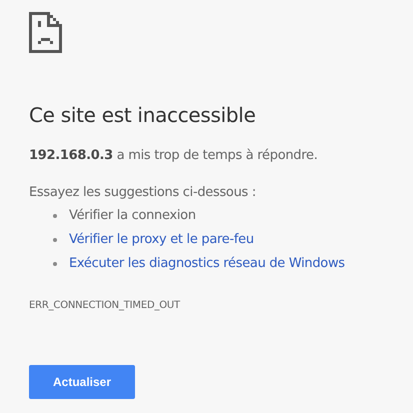 Image resolution: width=413 pixels, height=413 pixels. I want to click on suggestions-intro: Essayez les suggestions ci-dessous :, so click(143, 193).